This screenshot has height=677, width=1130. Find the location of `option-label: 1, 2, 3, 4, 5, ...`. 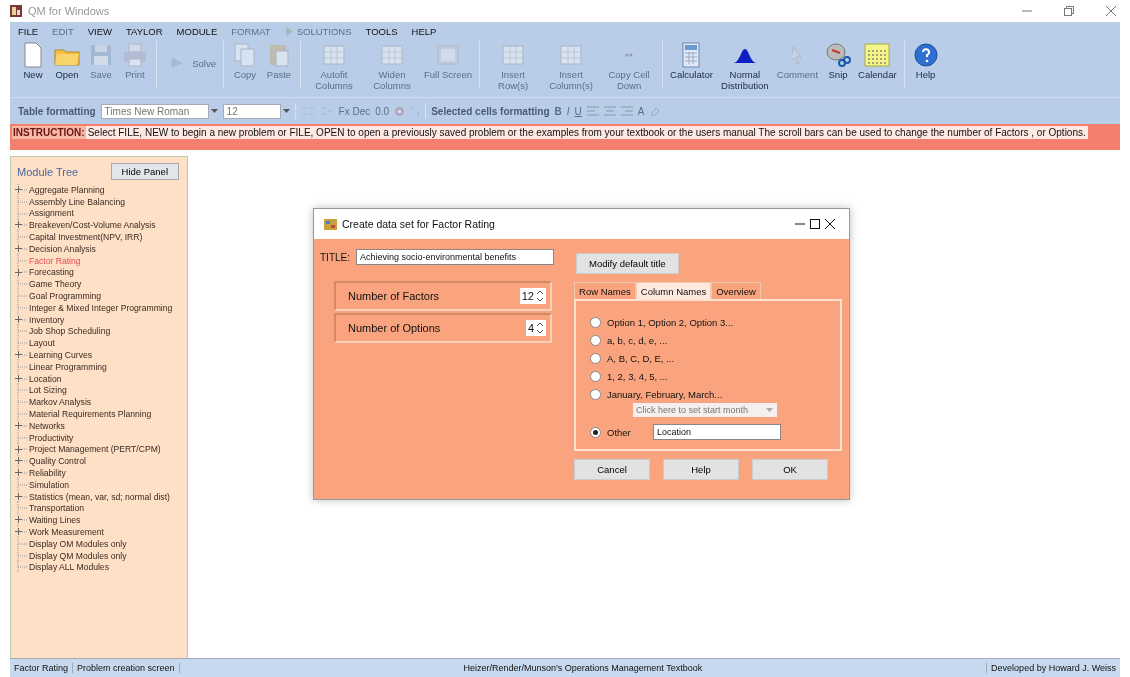

option-label: 1, 2, 3, 4, 5, ... is located at coordinates (637, 376).